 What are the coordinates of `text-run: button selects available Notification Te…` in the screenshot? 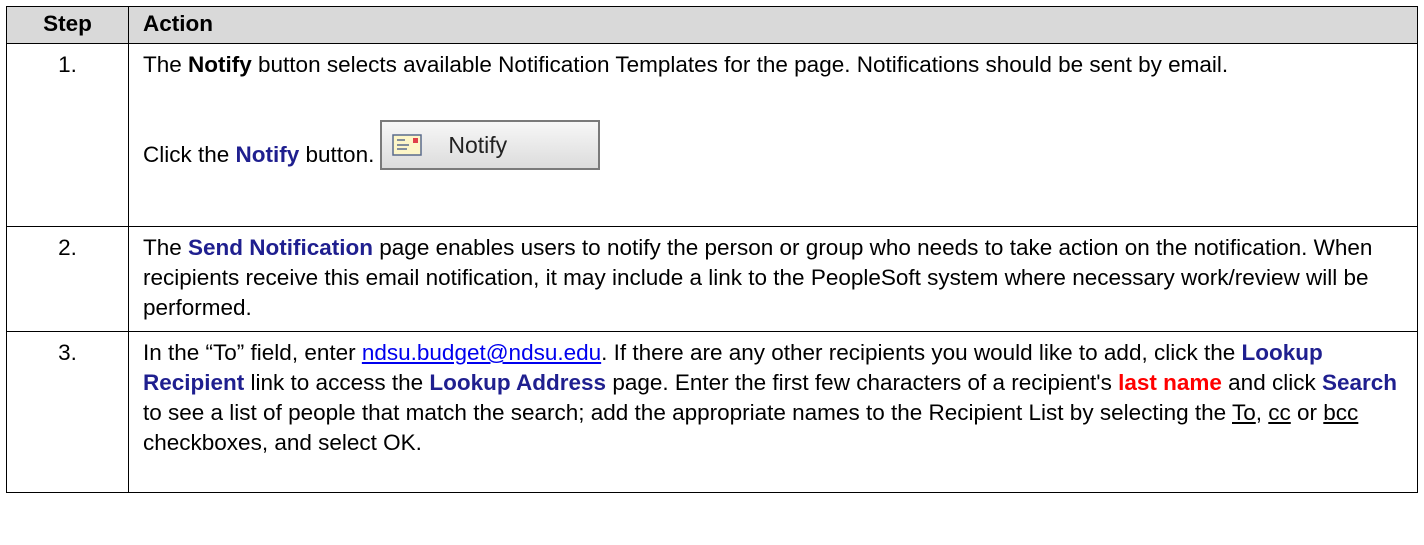 It's located at (740, 64).